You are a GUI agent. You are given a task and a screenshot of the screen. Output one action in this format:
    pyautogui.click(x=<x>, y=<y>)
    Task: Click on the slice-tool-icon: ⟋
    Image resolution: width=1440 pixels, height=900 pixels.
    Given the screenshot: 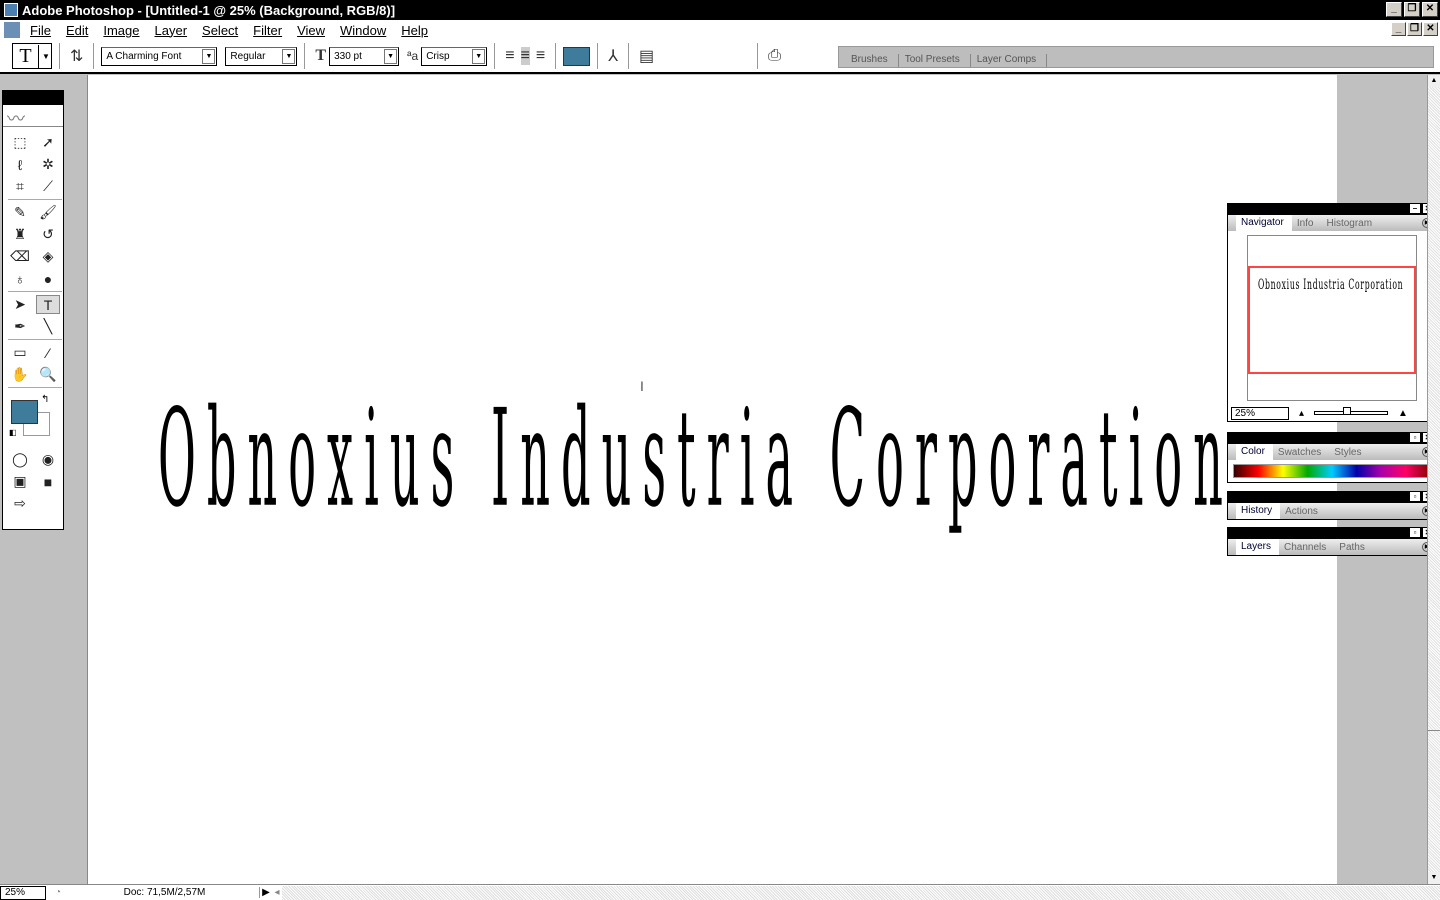 What is the action you would take?
    pyautogui.click(x=48, y=186)
    